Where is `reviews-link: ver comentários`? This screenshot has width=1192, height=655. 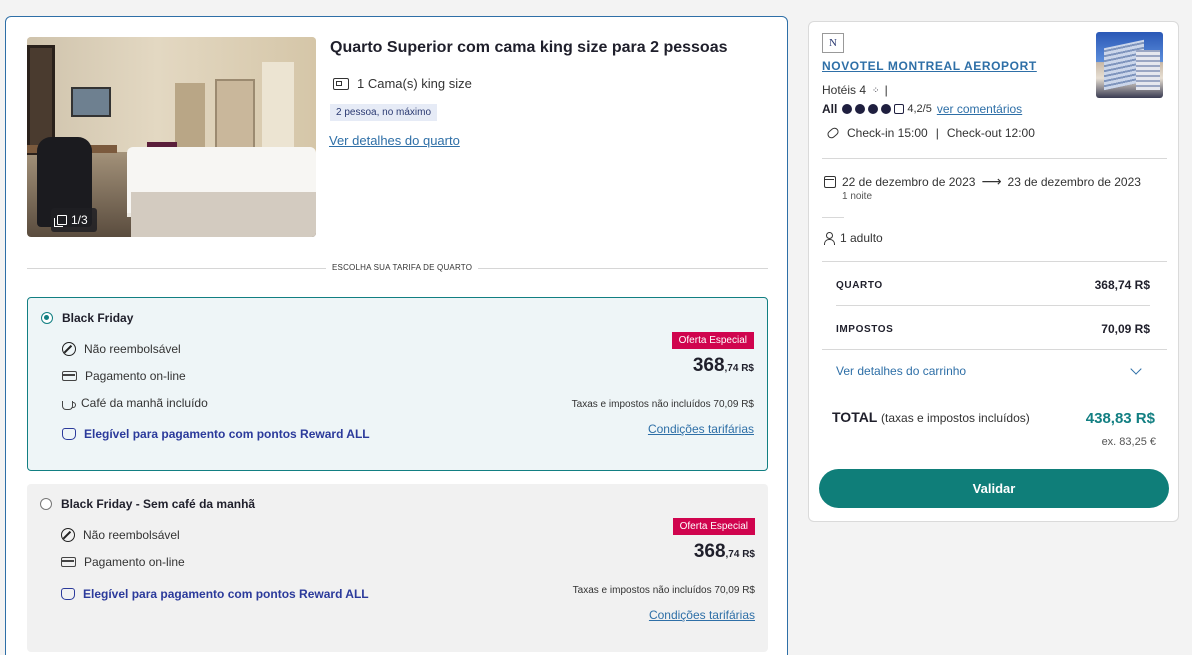
reviews-link: ver comentários is located at coordinates (979, 109).